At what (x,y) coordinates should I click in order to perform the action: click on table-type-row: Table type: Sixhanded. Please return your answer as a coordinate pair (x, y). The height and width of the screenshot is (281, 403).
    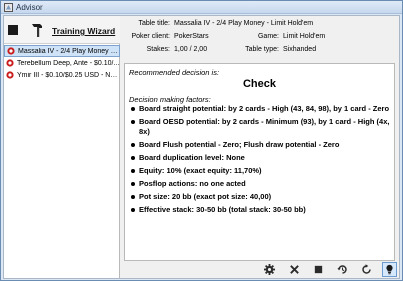
    Looking at the image, I should click on (275, 49).